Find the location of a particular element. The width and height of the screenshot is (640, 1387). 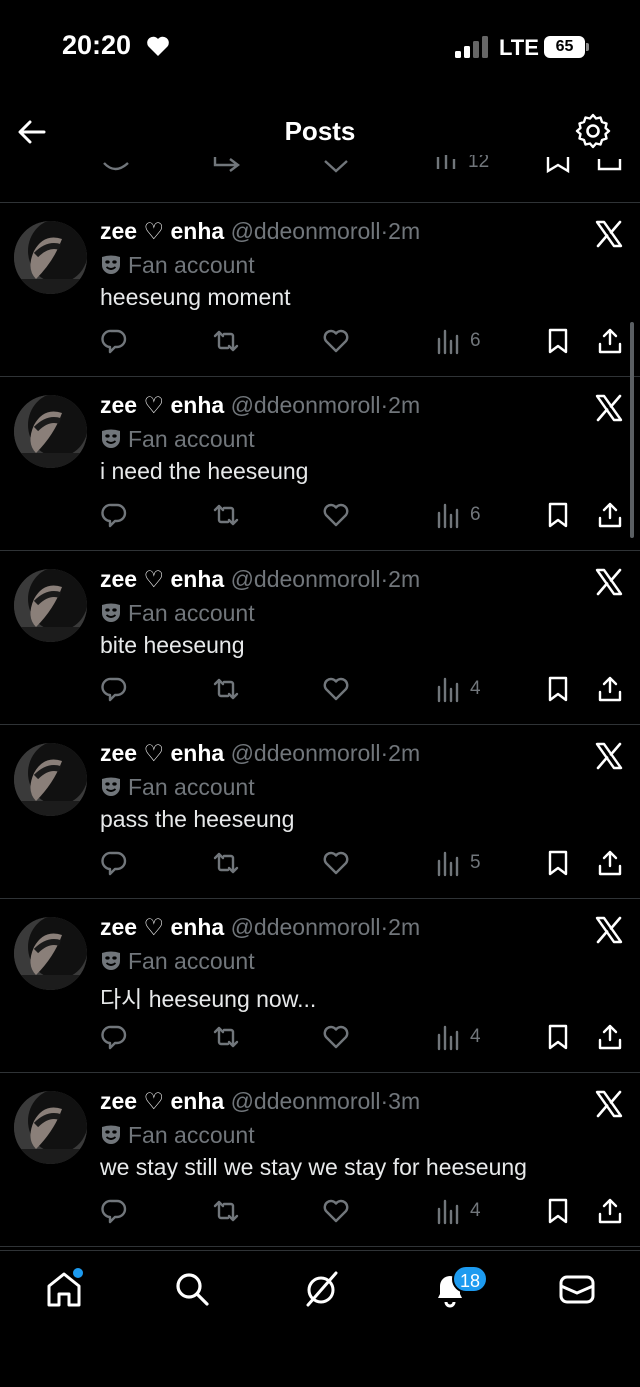

views-button: 5 is located at coordinates (457, 863).